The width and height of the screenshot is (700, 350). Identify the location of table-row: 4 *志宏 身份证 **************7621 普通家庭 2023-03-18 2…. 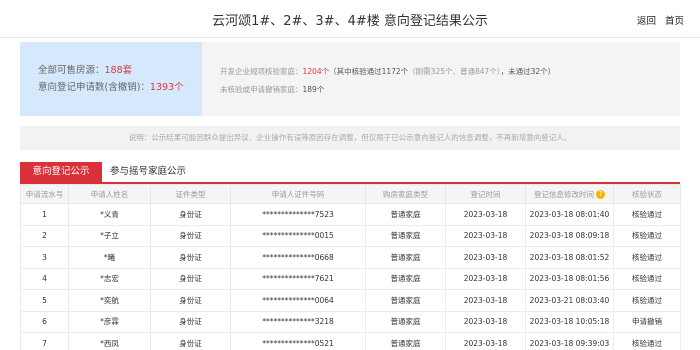
(350, 278).